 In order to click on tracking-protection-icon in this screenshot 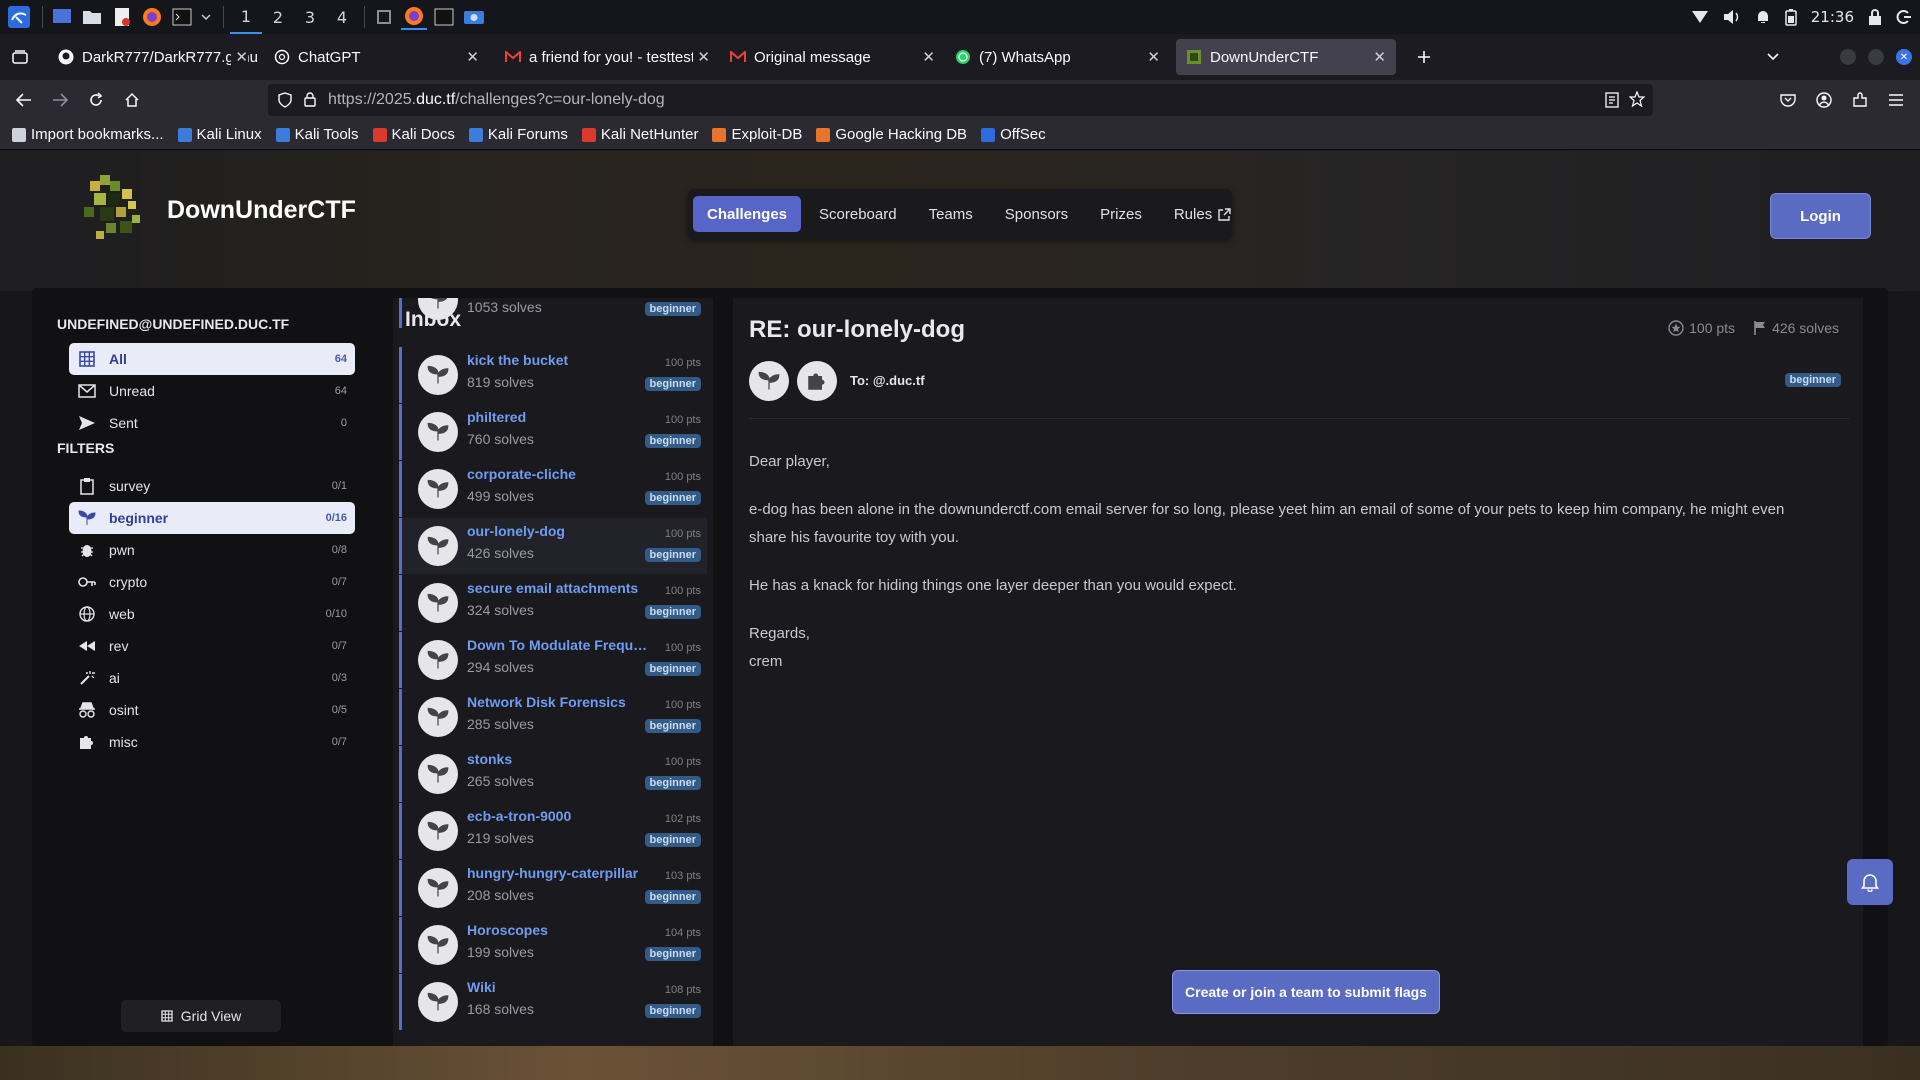, I will do `click(285, 100)`.